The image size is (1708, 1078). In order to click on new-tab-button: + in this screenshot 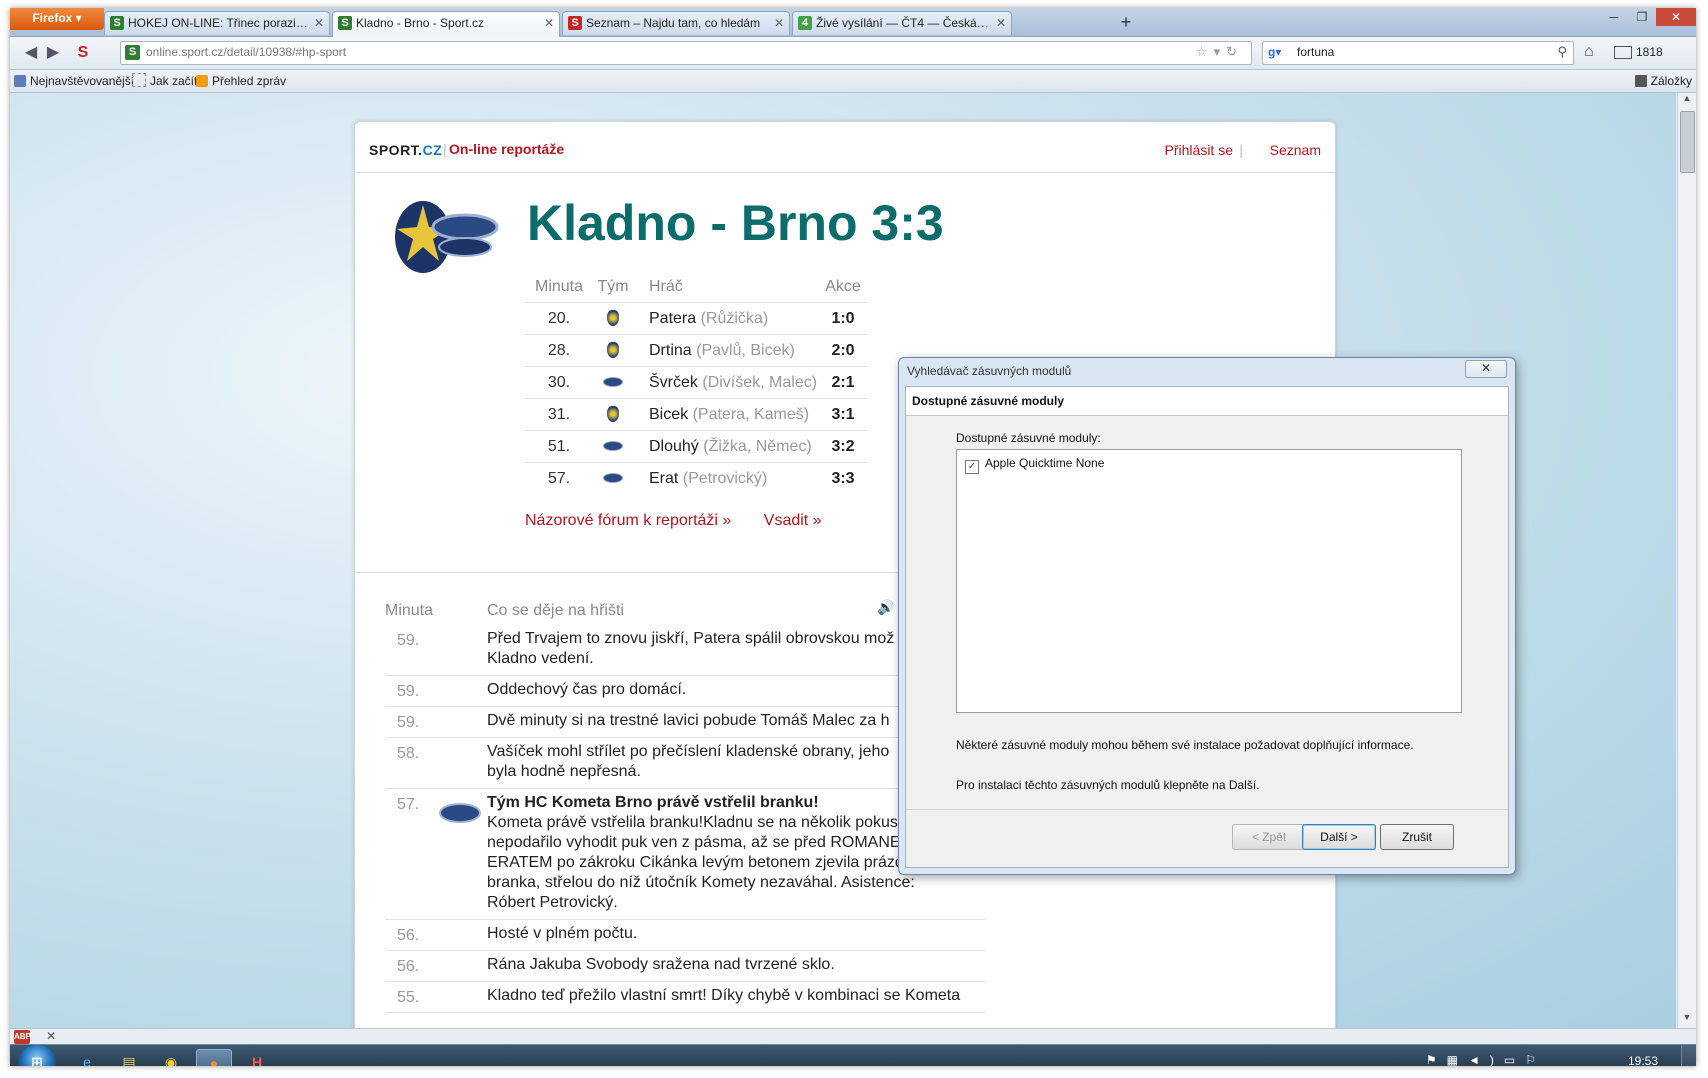, I will do `click(1126, 23)`.